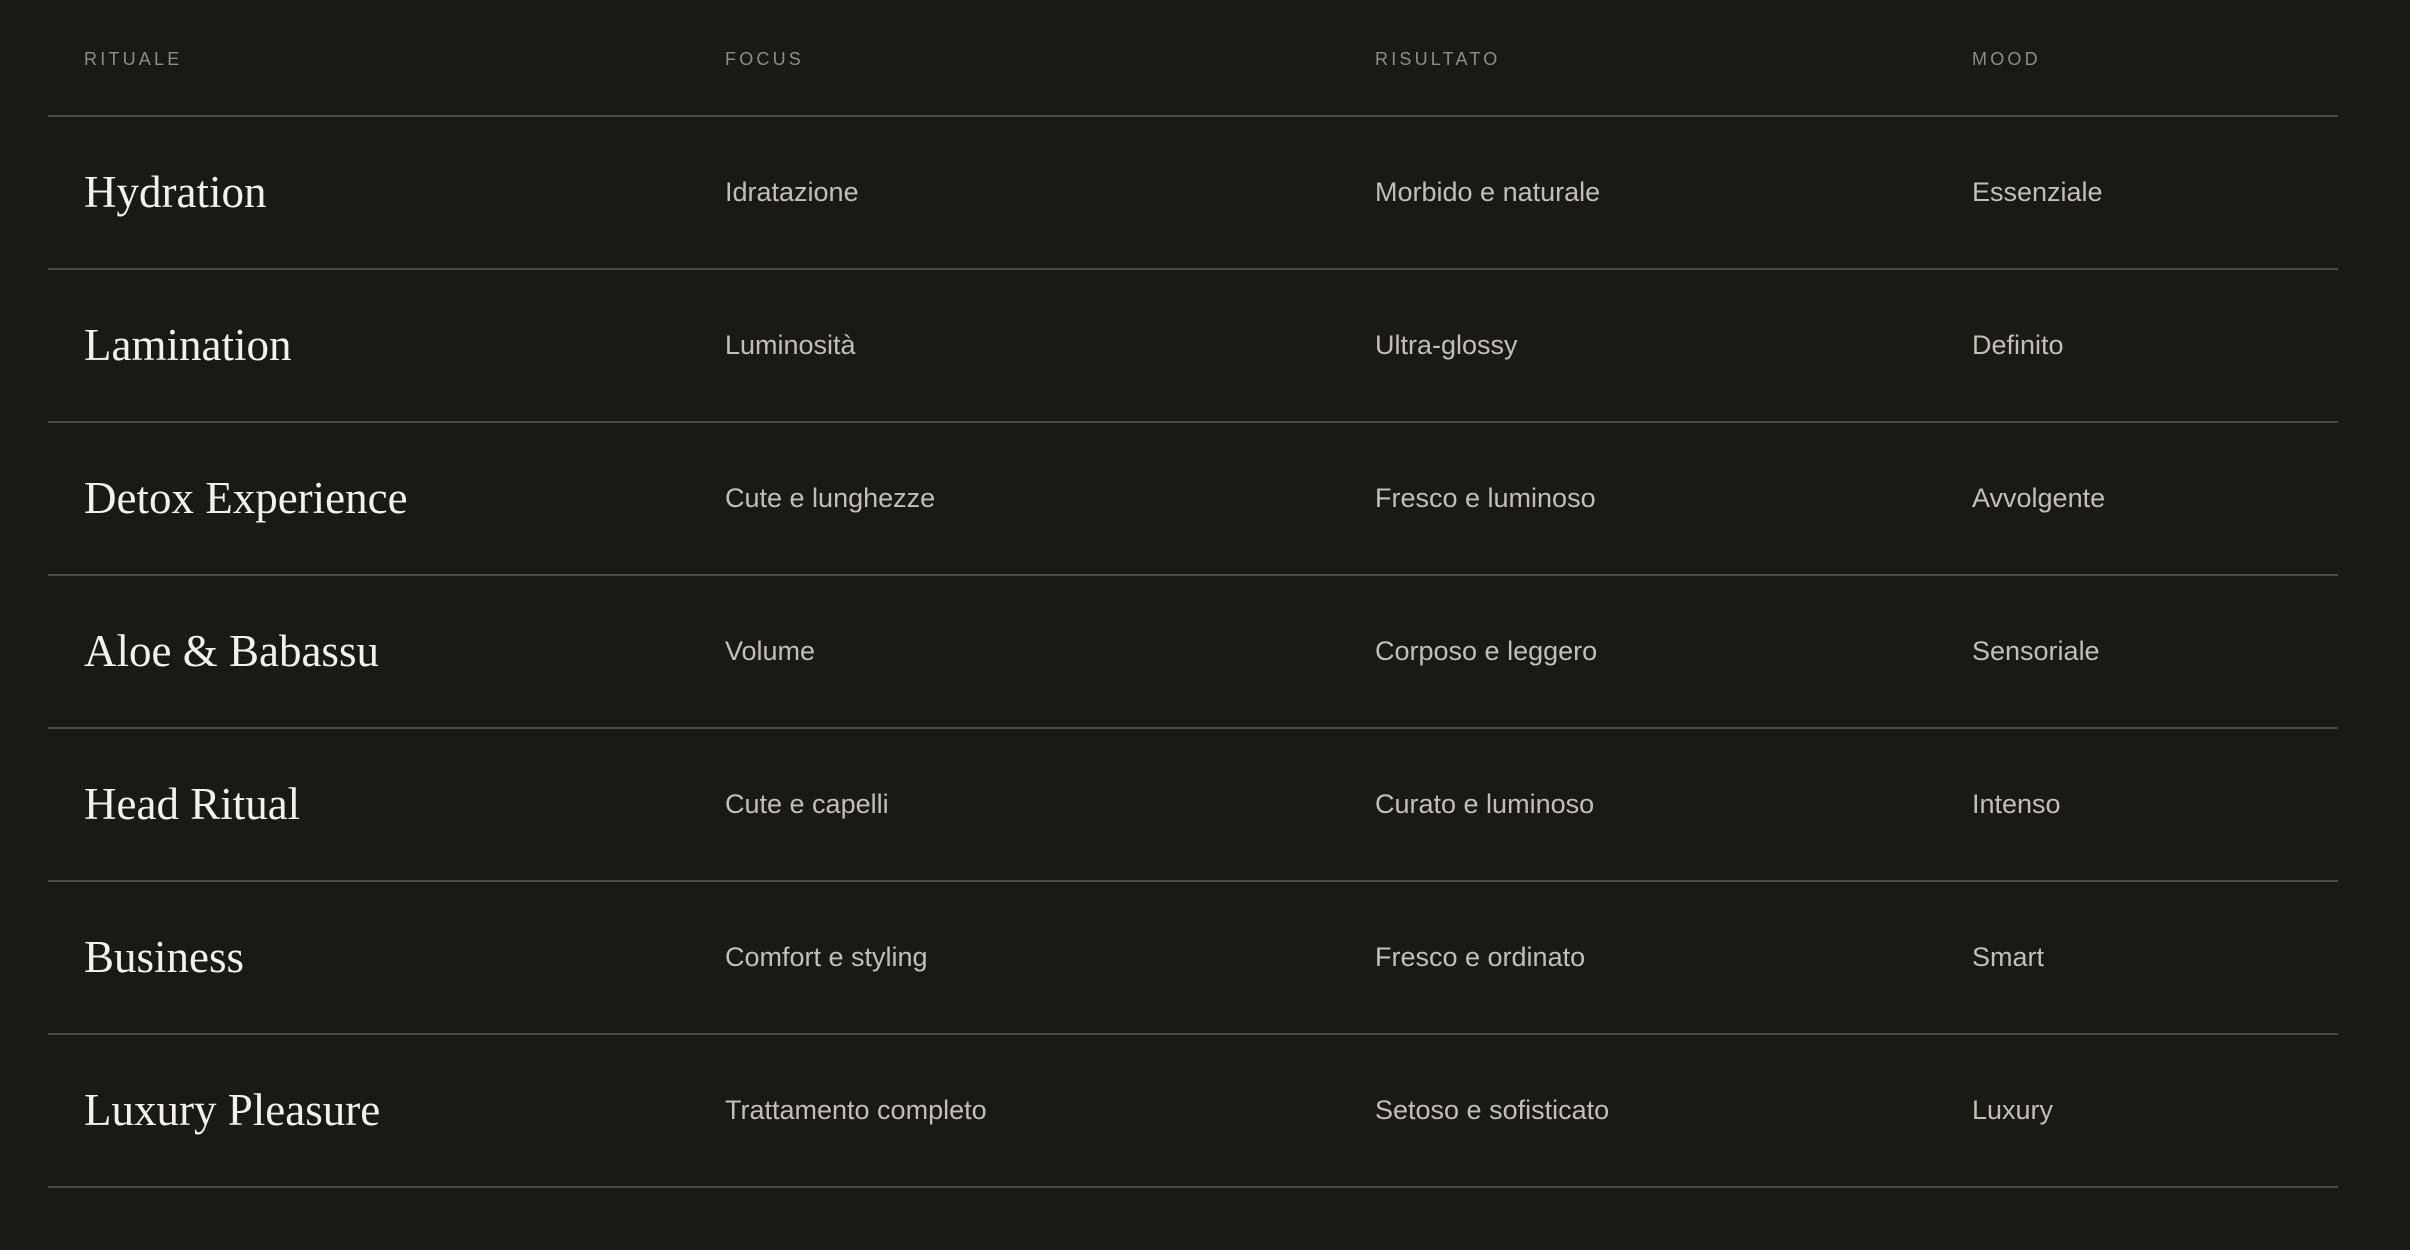 The width and height of the screenshot is (2410, 1250). I want to click on ritual-mood: Intenso, so click(2016, 804).